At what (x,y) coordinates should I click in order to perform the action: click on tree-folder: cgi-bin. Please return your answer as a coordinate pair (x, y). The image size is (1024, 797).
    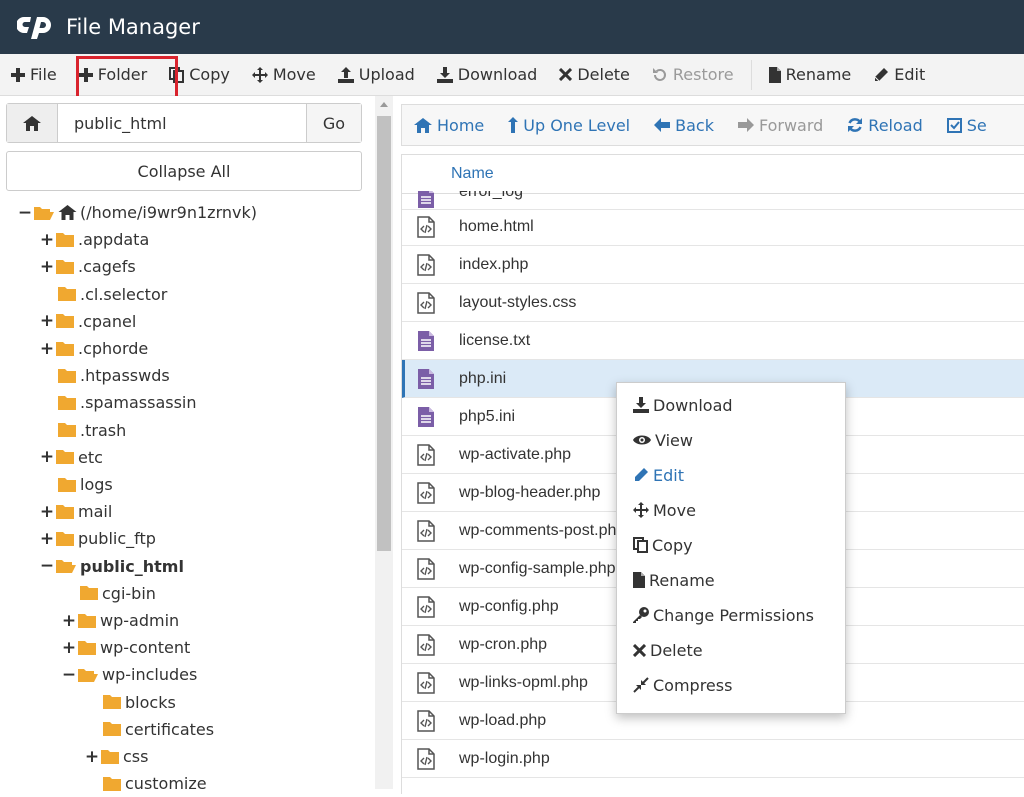
    Looking at the image, I should click on (109, 593).